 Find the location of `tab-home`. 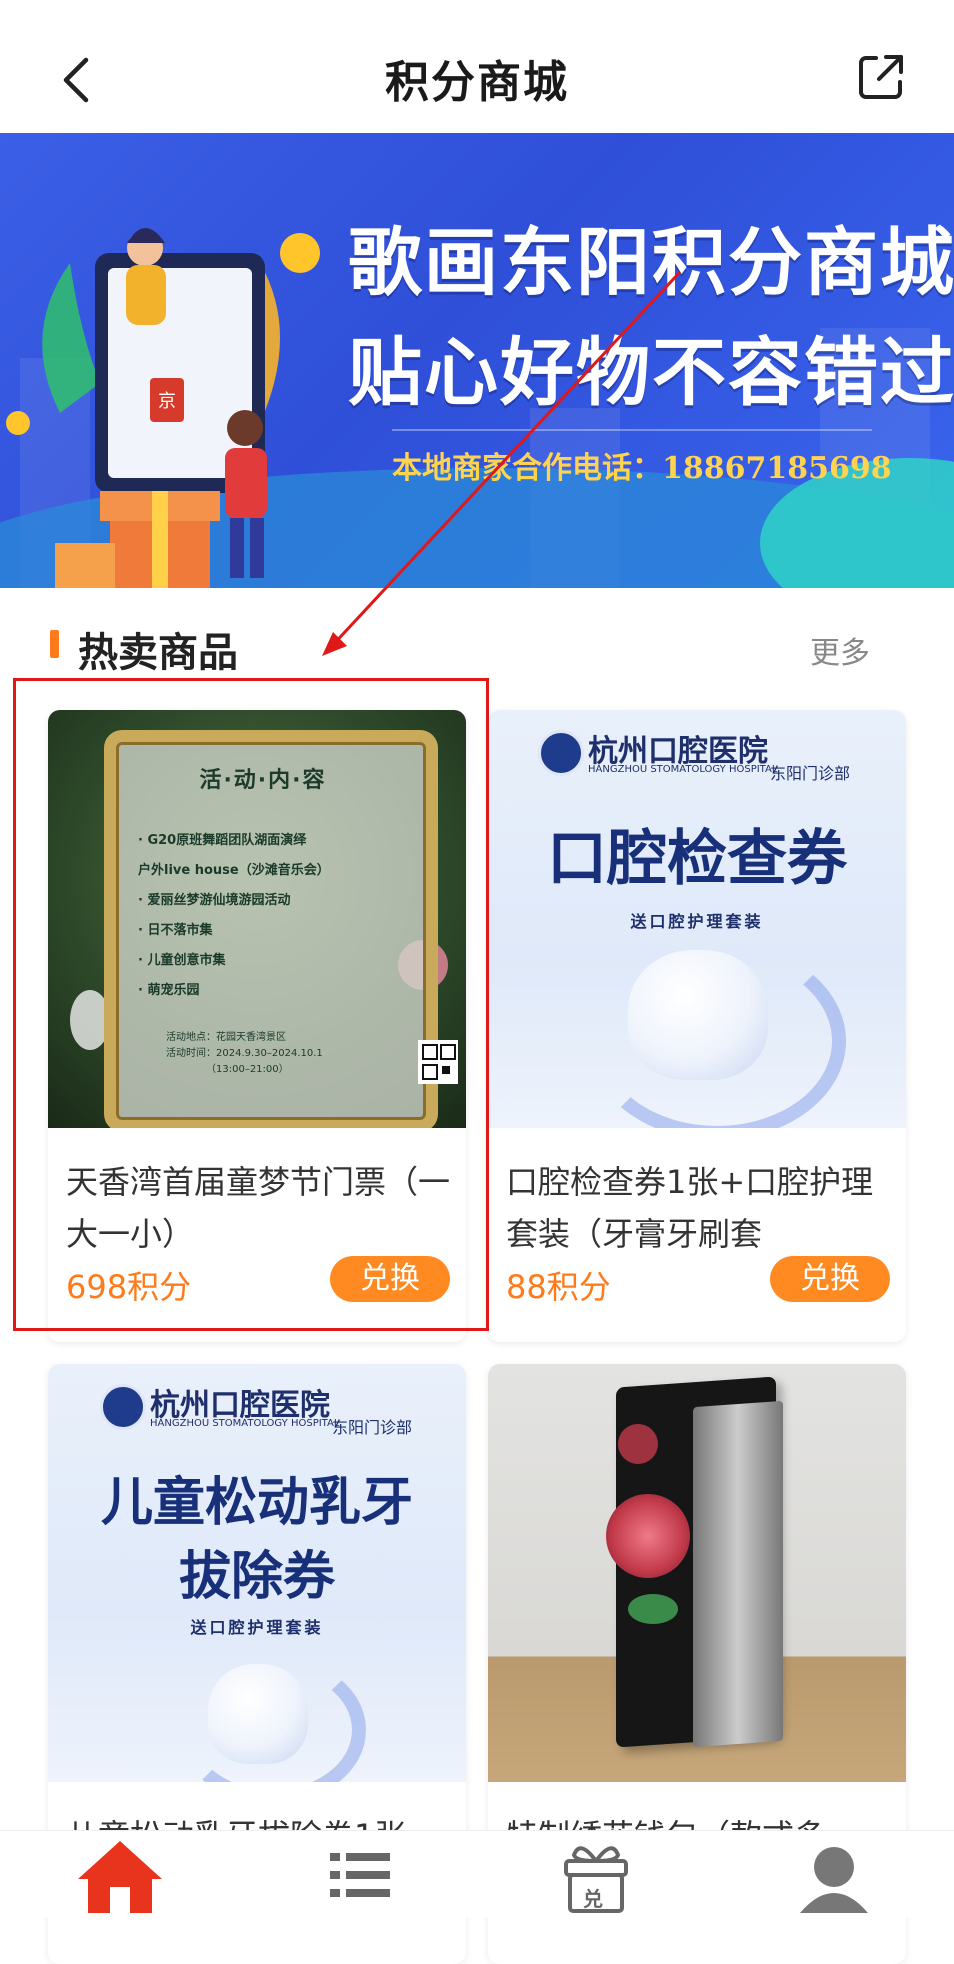

tab-home is located at coordinates (120, 1874).